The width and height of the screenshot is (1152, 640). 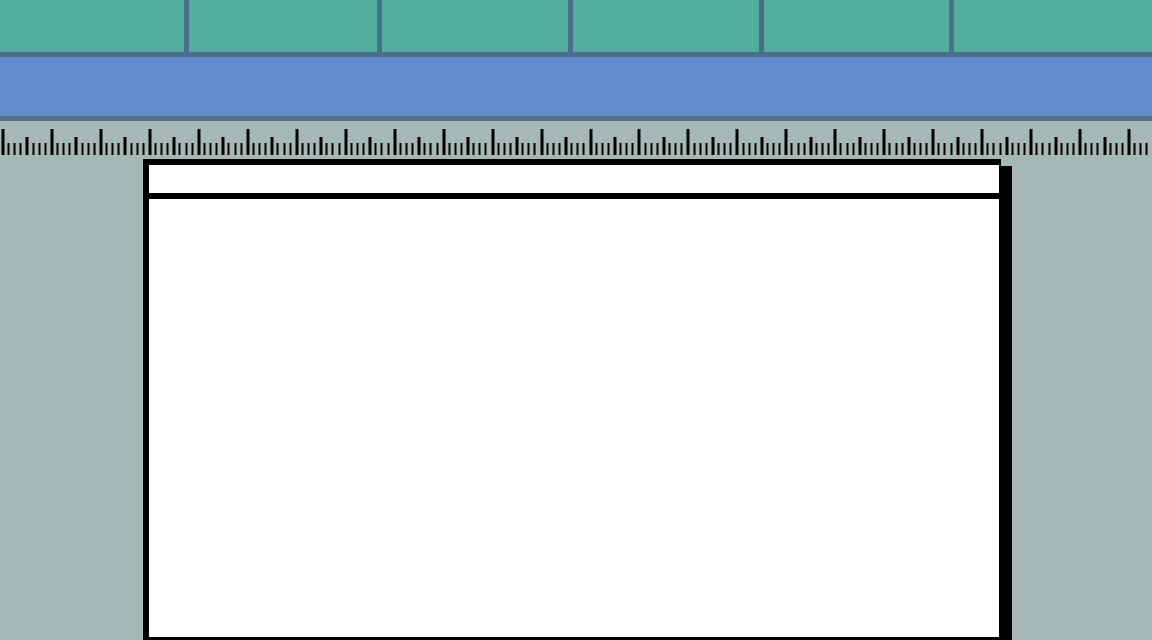 I want to click on page-header-area, so click(x=574, y=179).